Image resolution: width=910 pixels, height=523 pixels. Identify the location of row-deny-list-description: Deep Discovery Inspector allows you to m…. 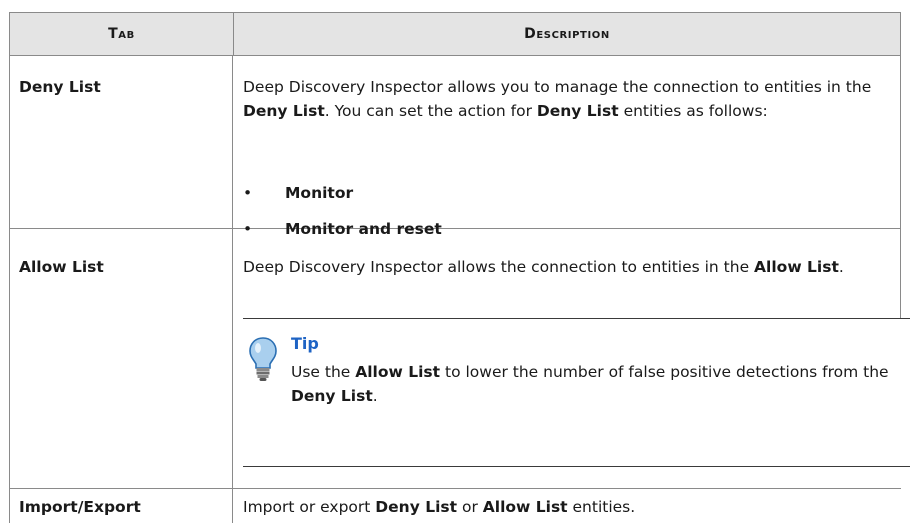
(557, 99).